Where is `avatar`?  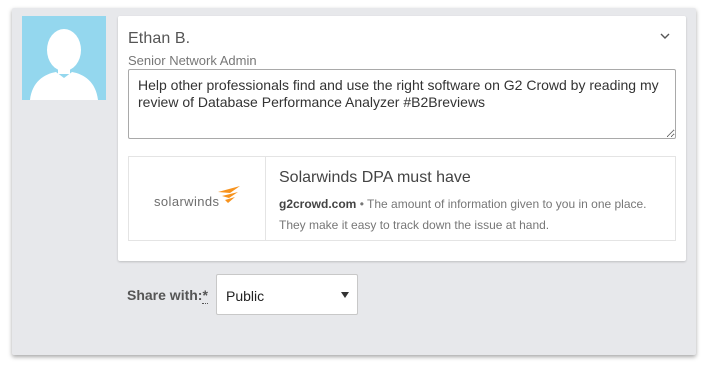 avatar is located at coordinates (64, 58).